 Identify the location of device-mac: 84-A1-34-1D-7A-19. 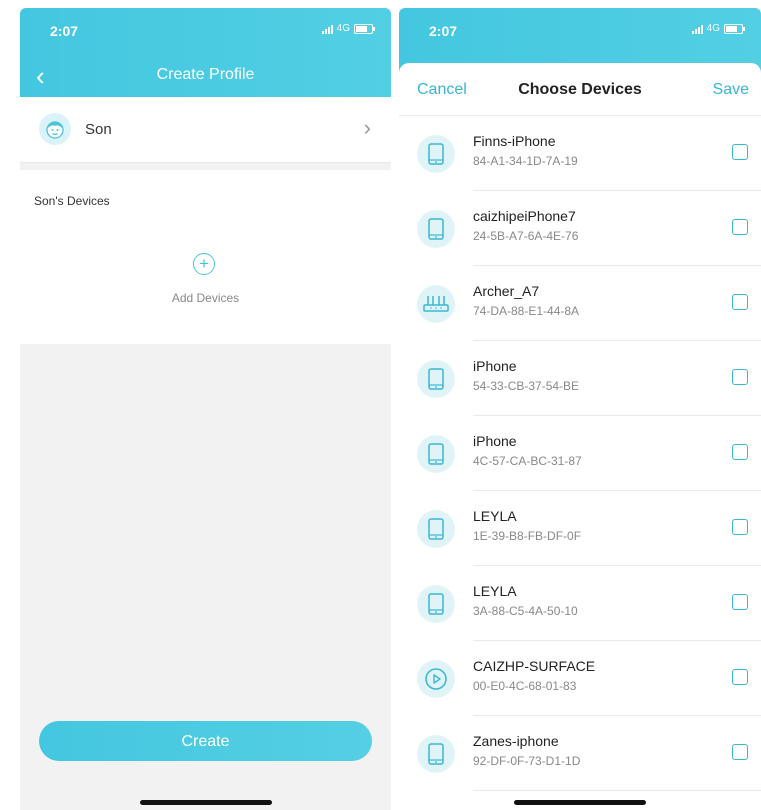
(525, 161).